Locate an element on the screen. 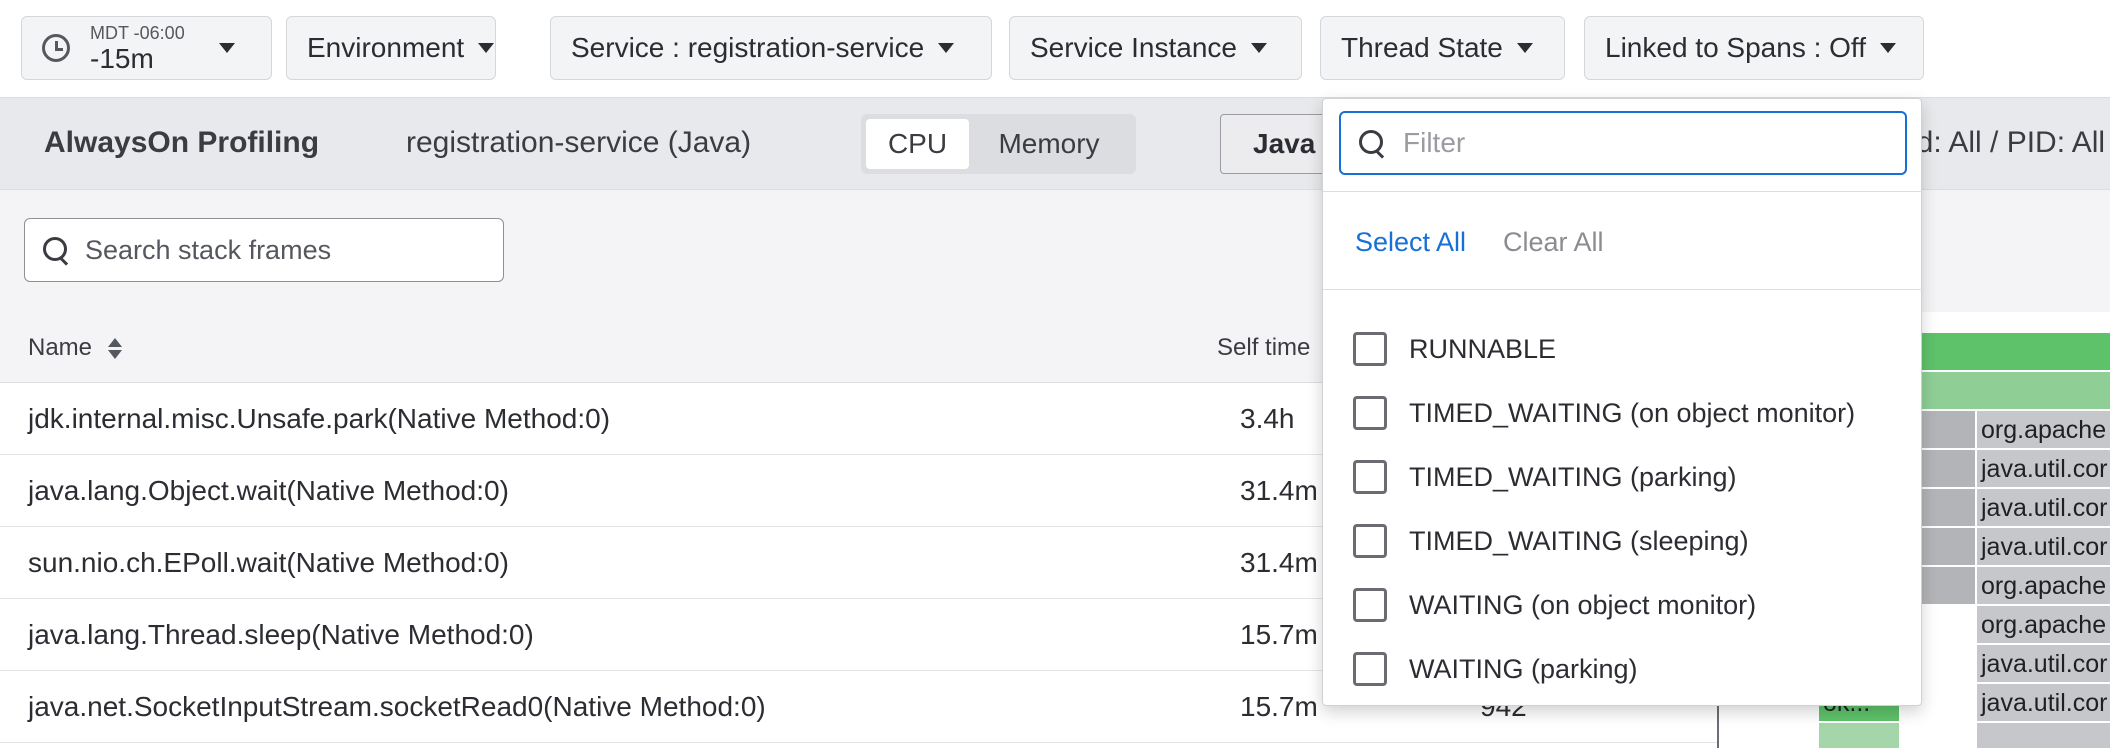 Image resolution: width=2110 pixels, height=748 pixels. column-header-name: Name is located at coordinates (75, 348).